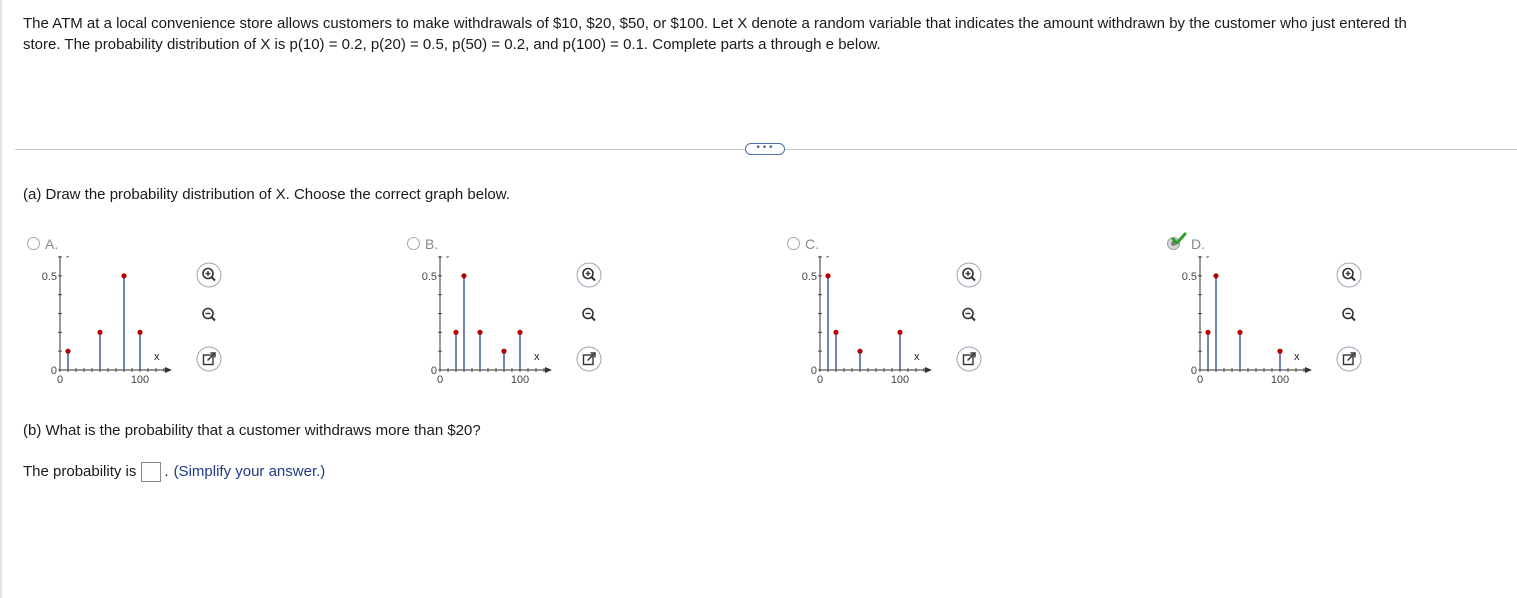 The width and height of the screenshot is (1517, 598). I want to click on simplify-hint: (Simplify your answer.), so click(249, 471).